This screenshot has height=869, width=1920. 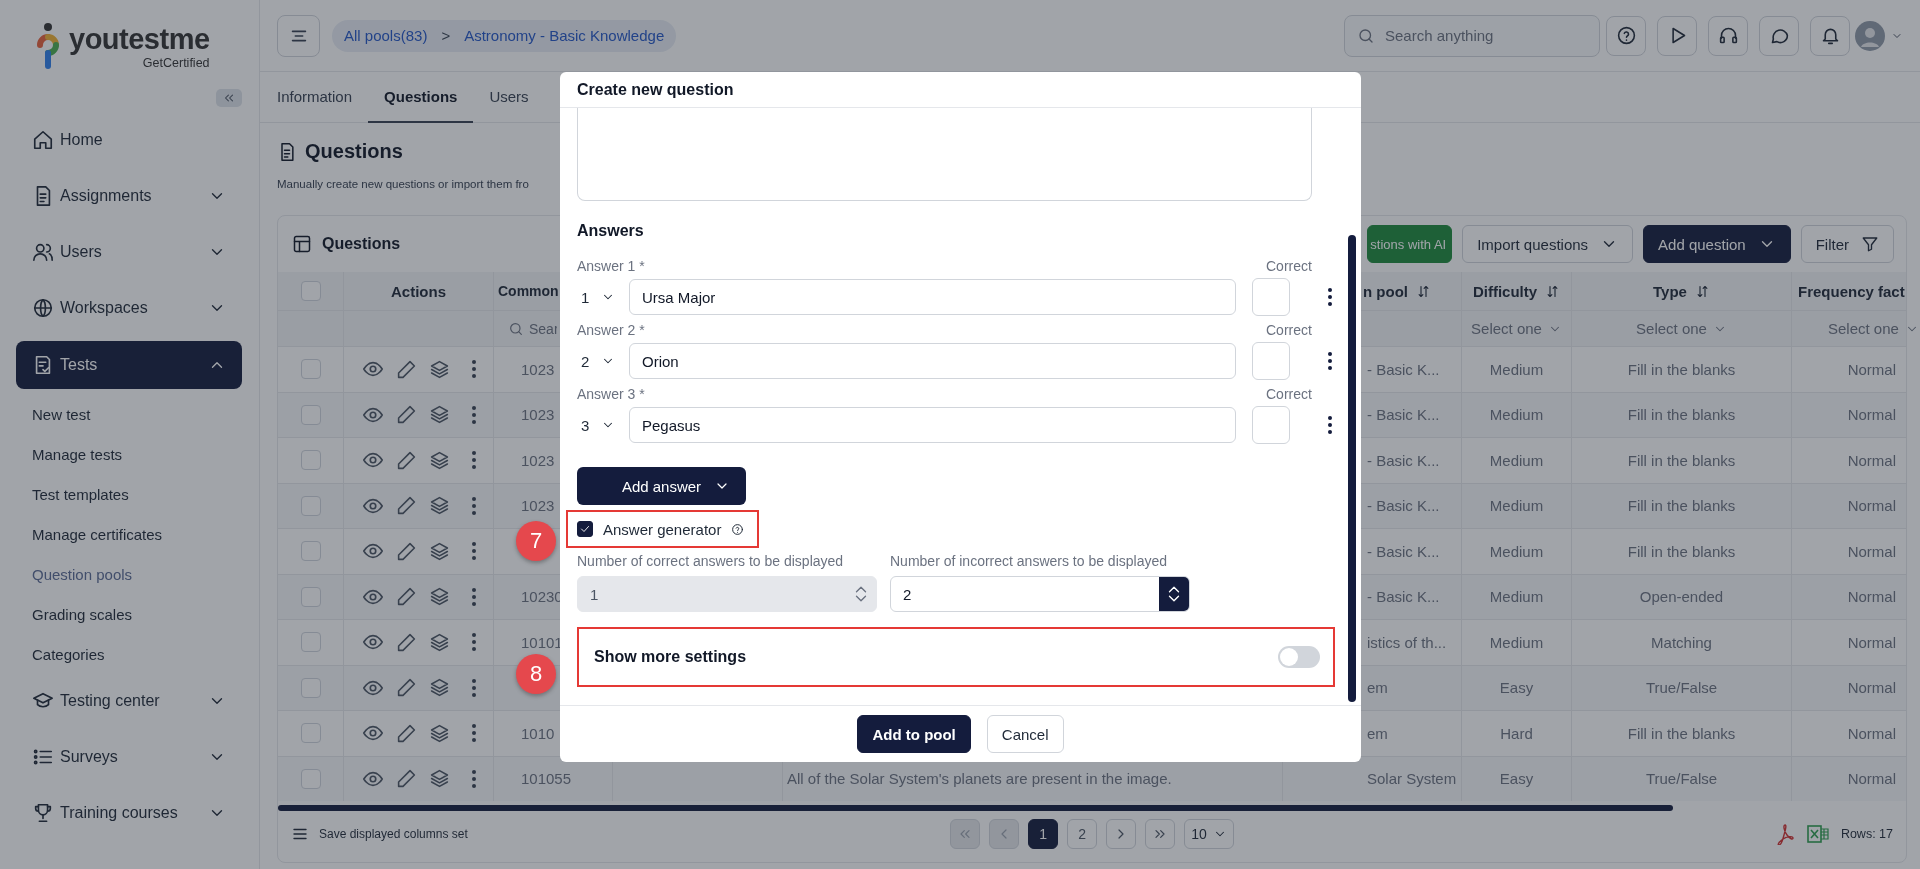 I want to click on answer-field: Ursa Major, so click(x=932, y=297).